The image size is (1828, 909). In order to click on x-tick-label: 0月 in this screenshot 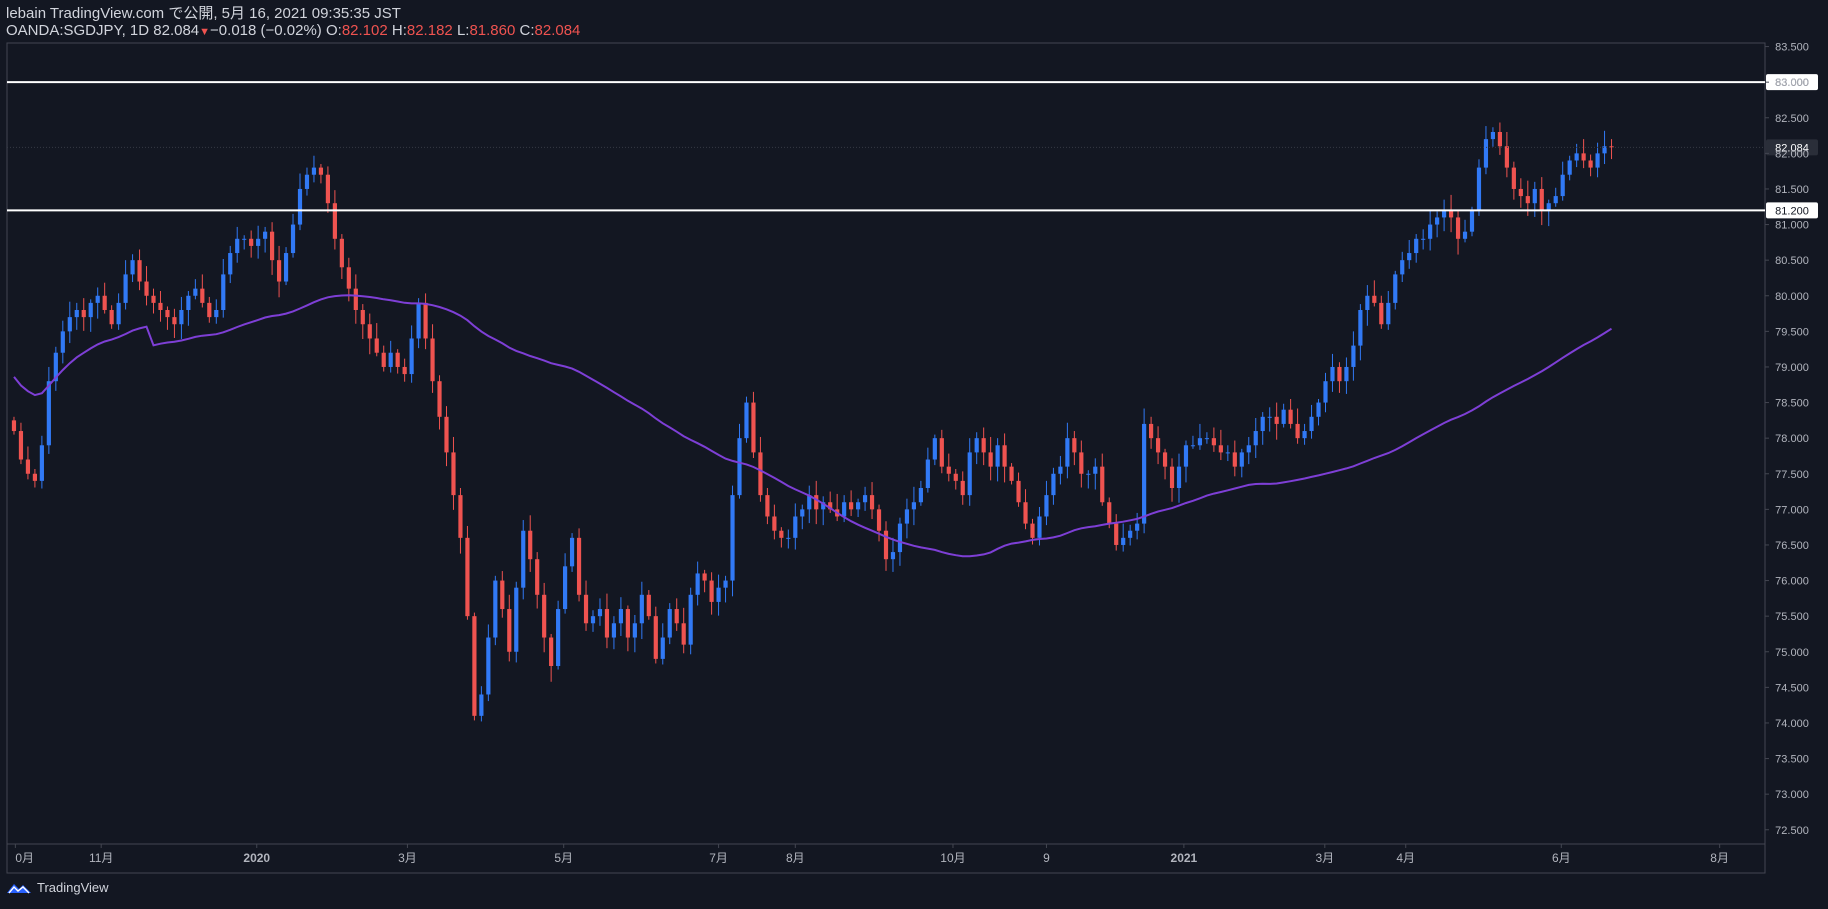, I will do `click(24, 858)`.